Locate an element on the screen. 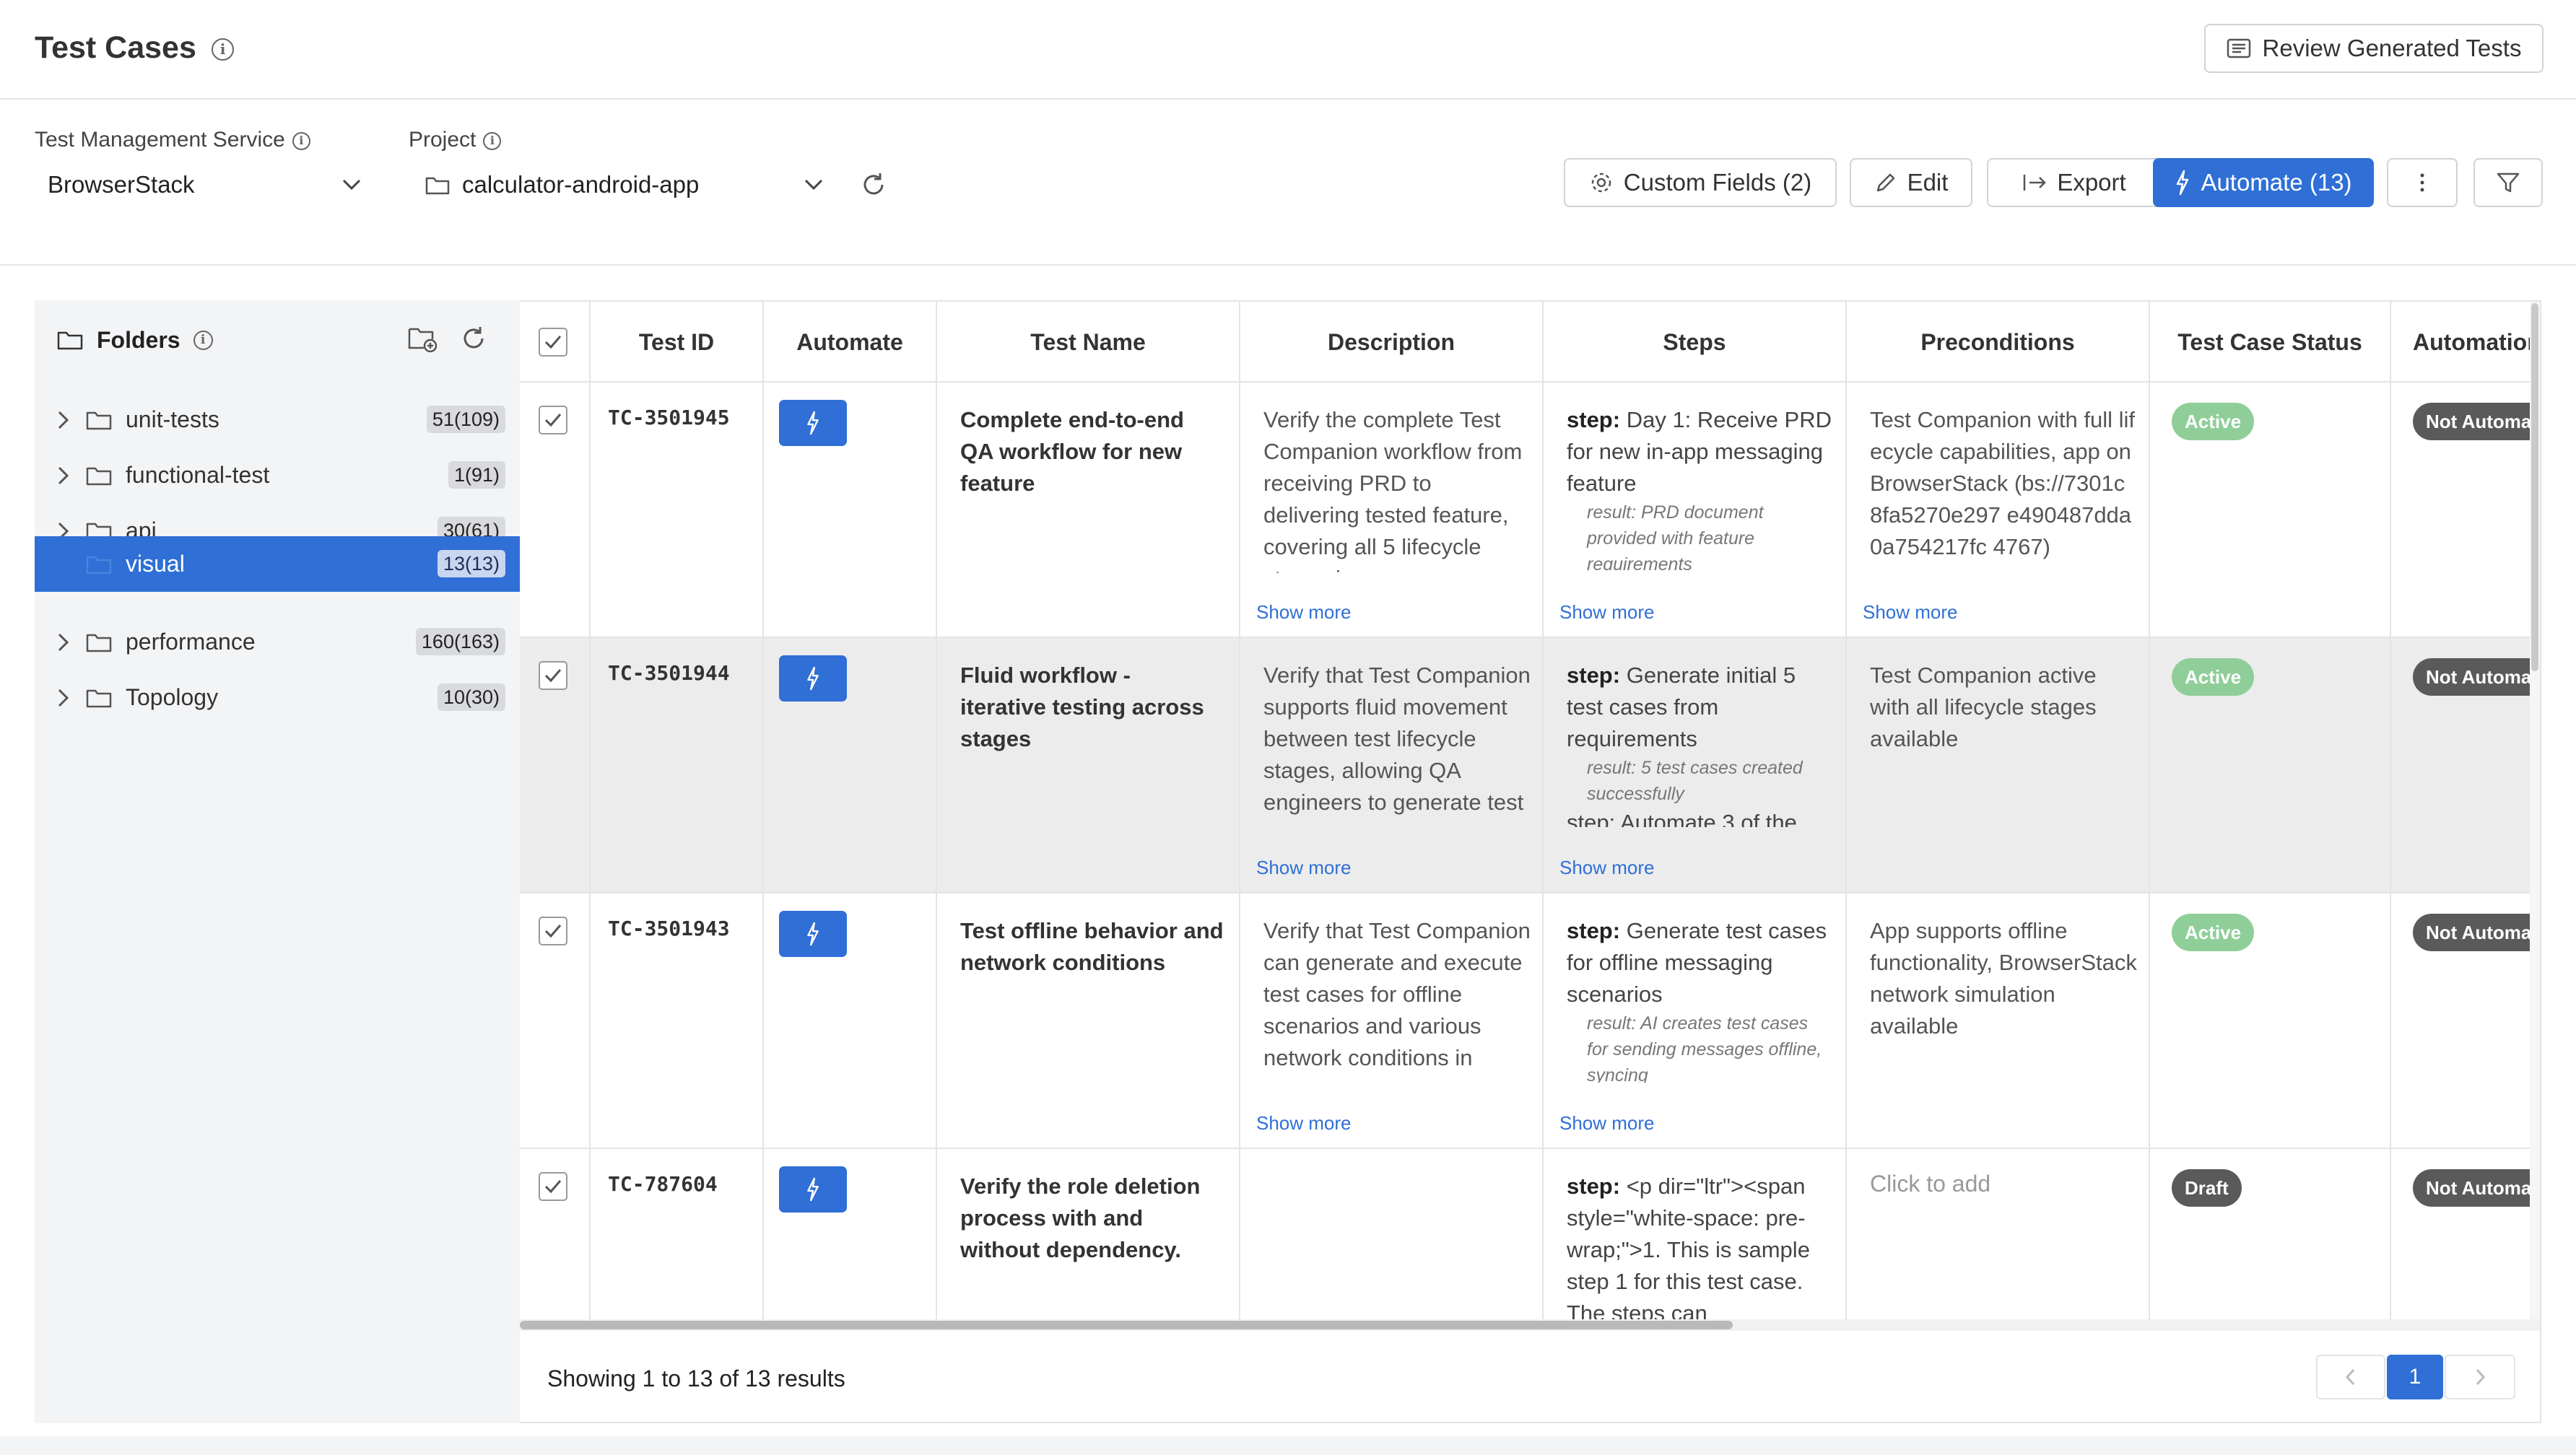  select-all-checkbox is located at coordinates (553, 342).